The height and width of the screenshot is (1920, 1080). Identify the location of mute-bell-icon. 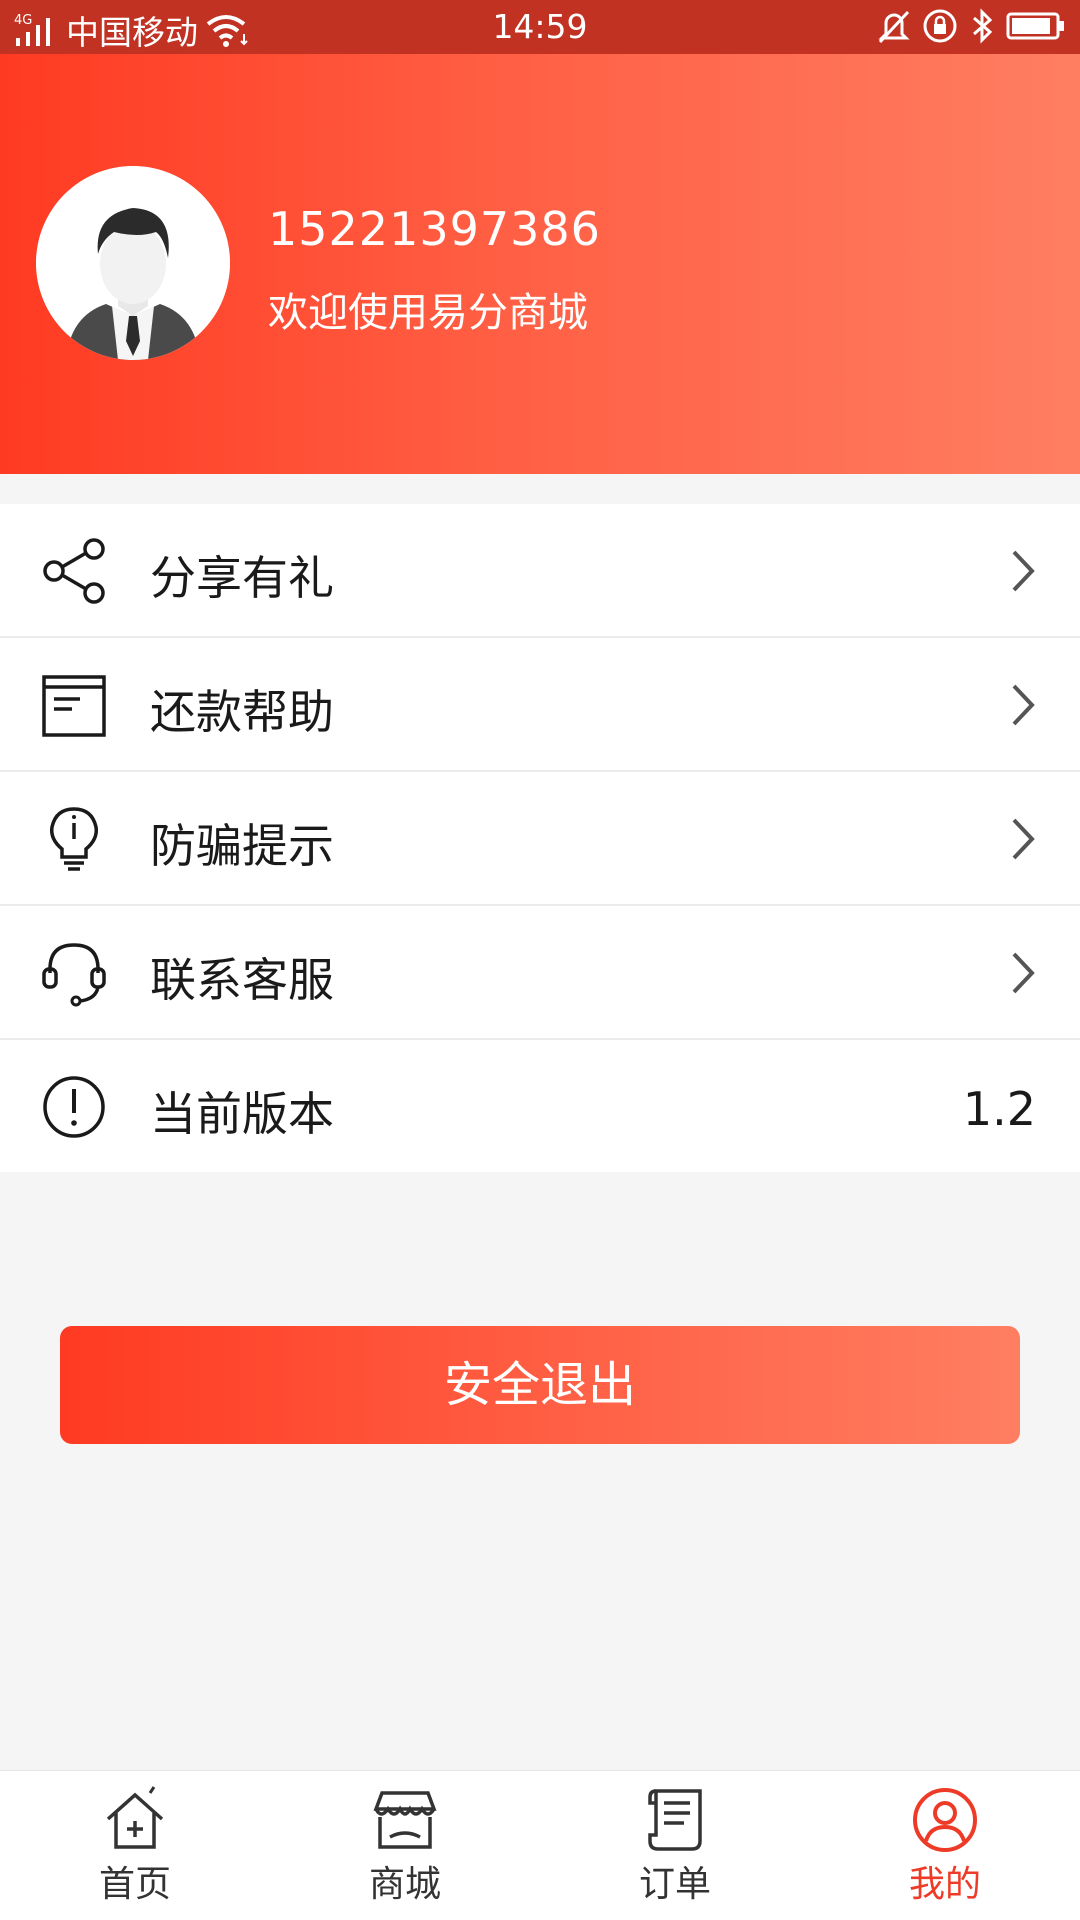
(894, 27).